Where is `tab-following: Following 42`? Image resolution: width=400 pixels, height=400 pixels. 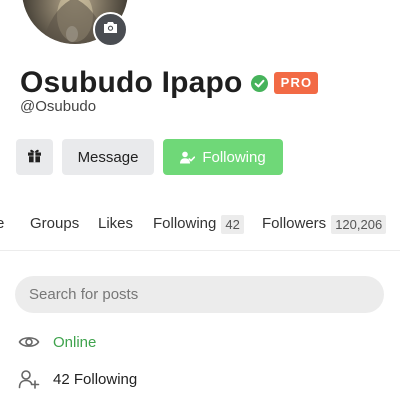 tab-following: Following 42 is located at coordinates (198, 224).